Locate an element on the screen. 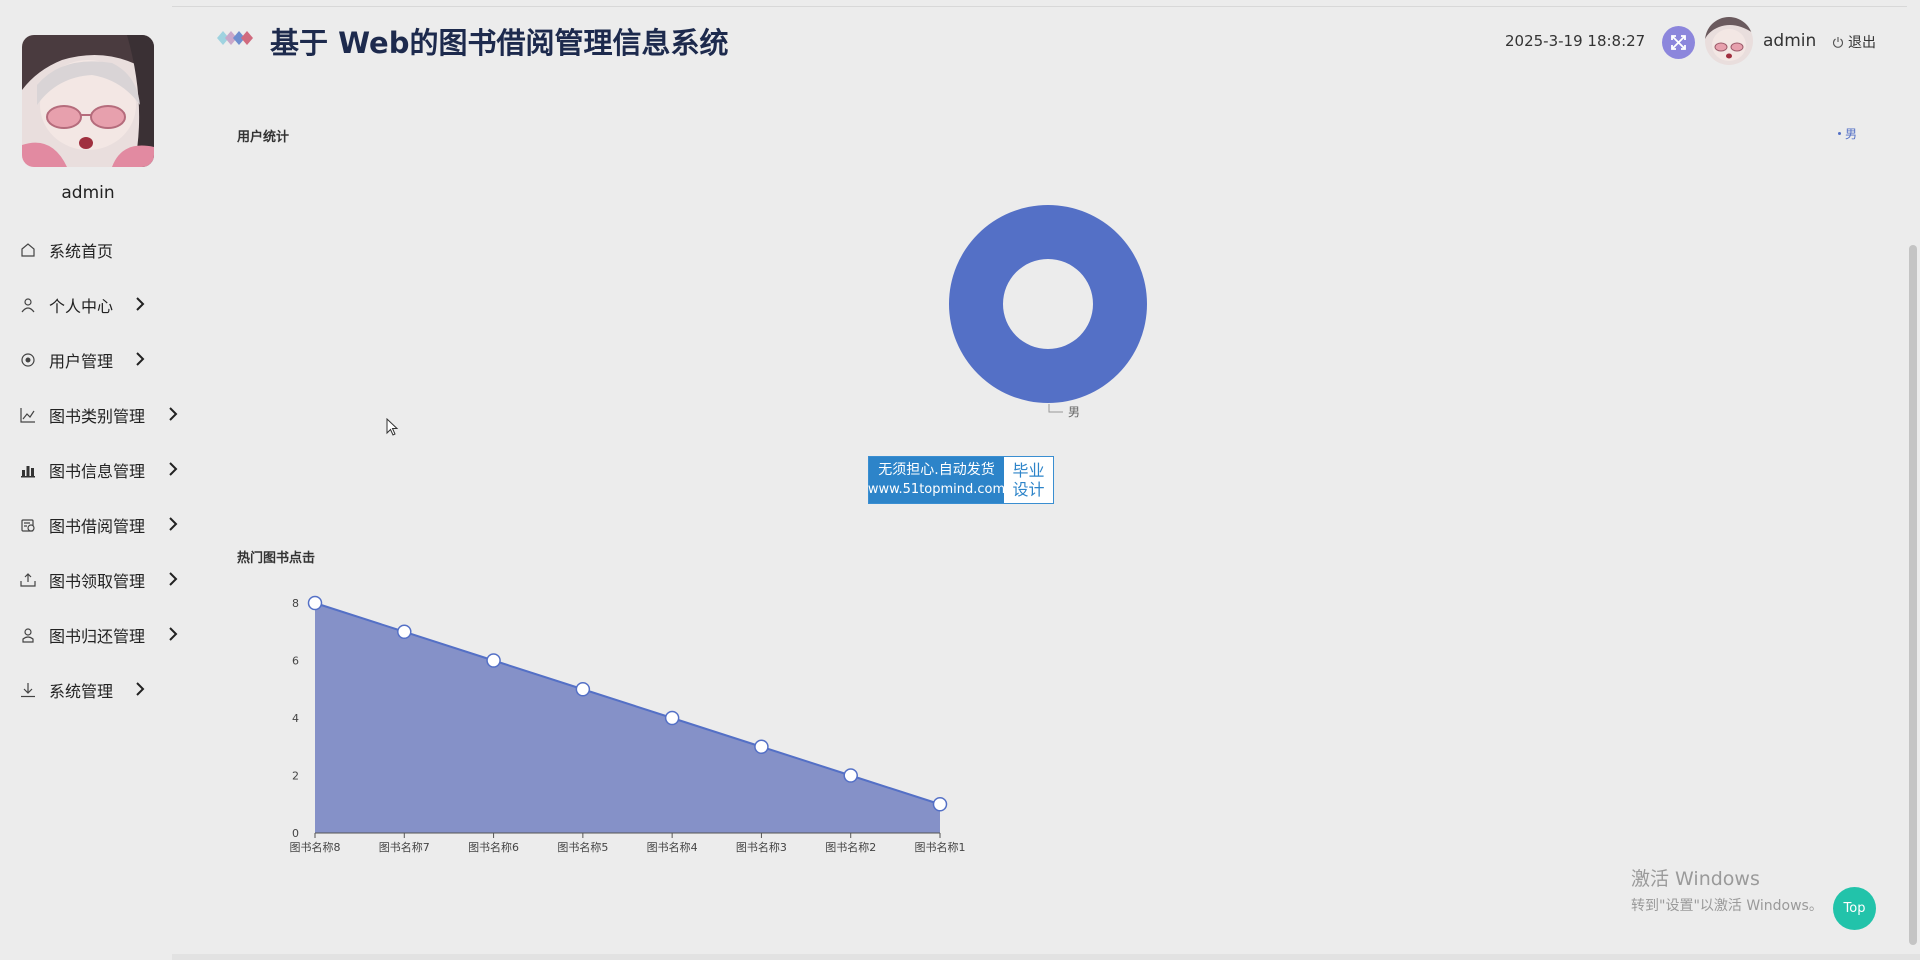 This screenshot has width=1920, height=960. y-tick-label: 6 is located at coordinates (295, 661).